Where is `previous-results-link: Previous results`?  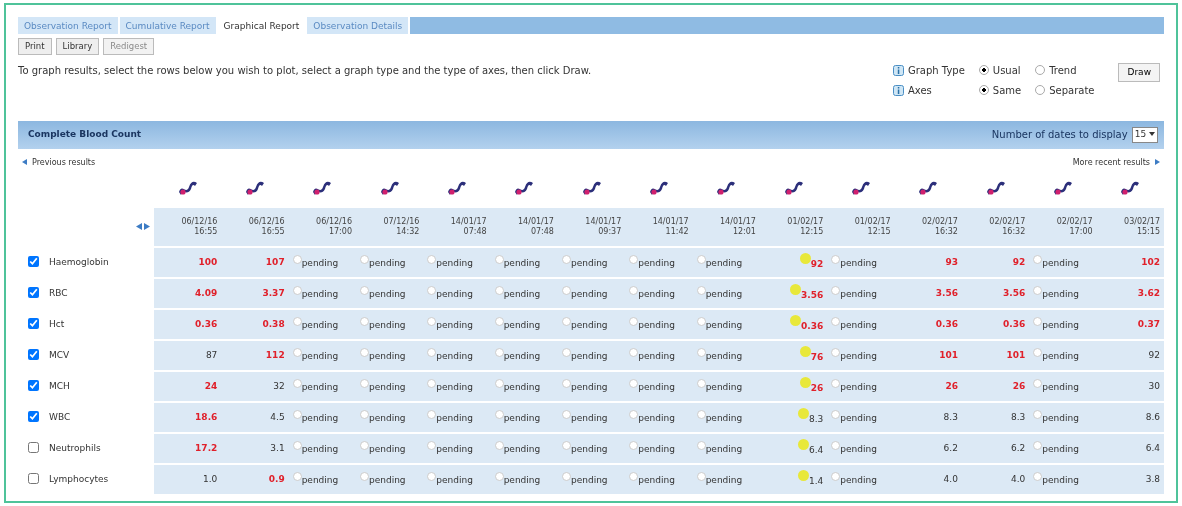 previous-results-link: Previous results is located at coordinates (59, 162).